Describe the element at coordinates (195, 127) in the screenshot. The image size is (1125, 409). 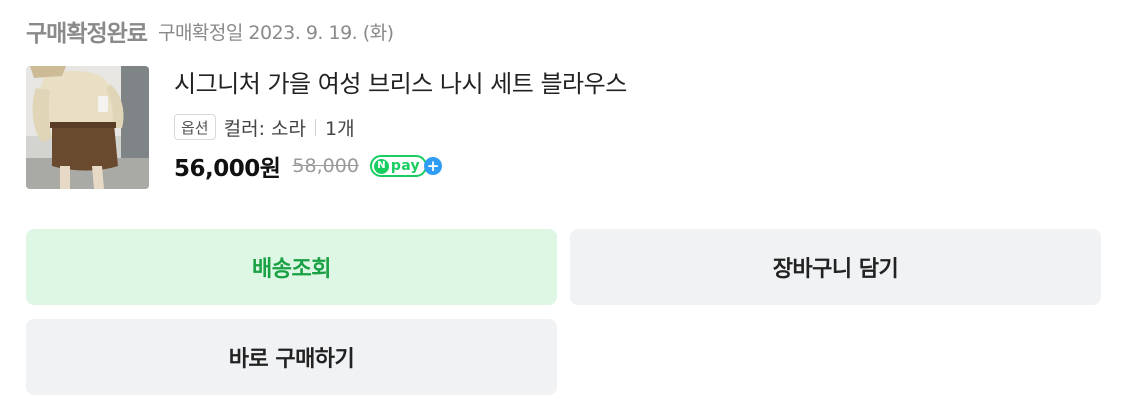
I see `option-badge: 옵션` at that location.